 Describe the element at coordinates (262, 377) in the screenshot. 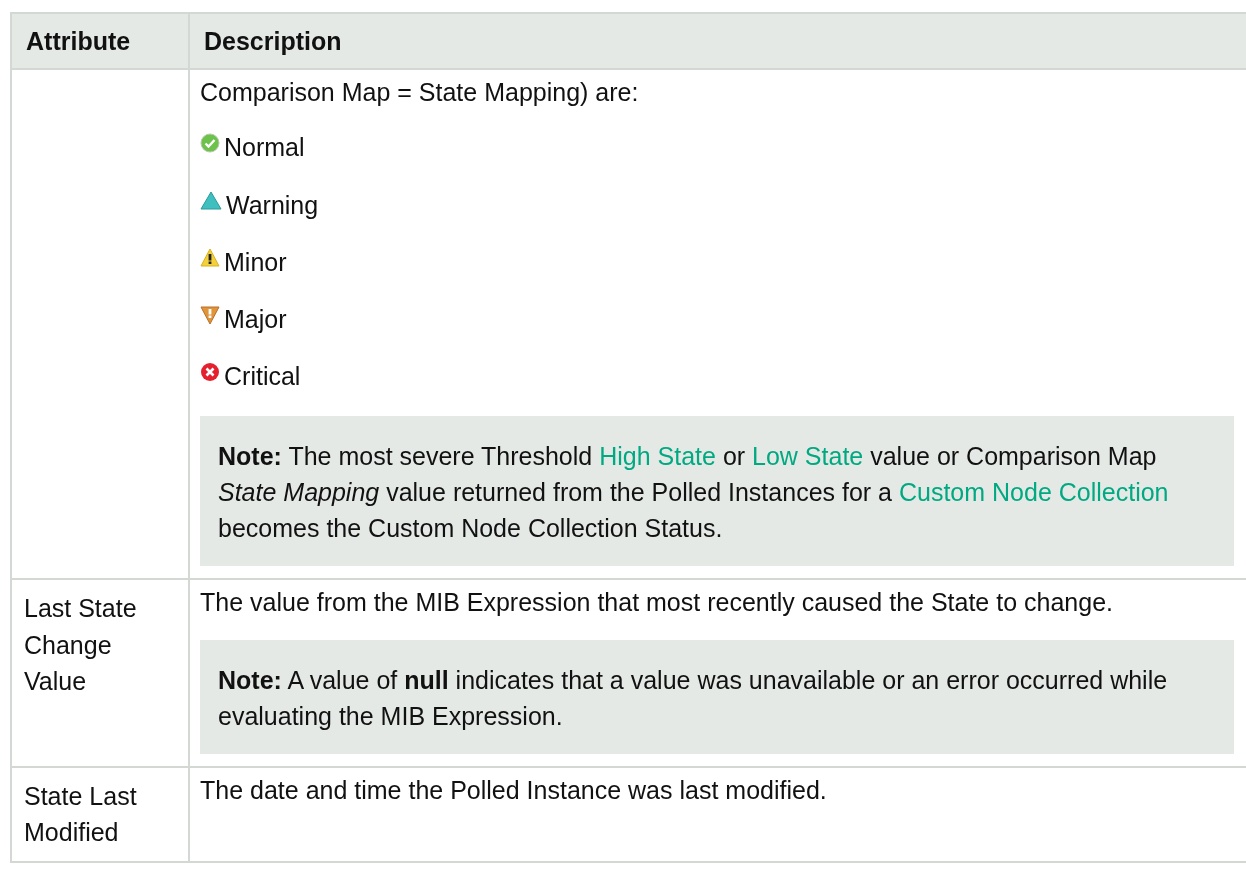

I see `status-label: Critical` at that location.